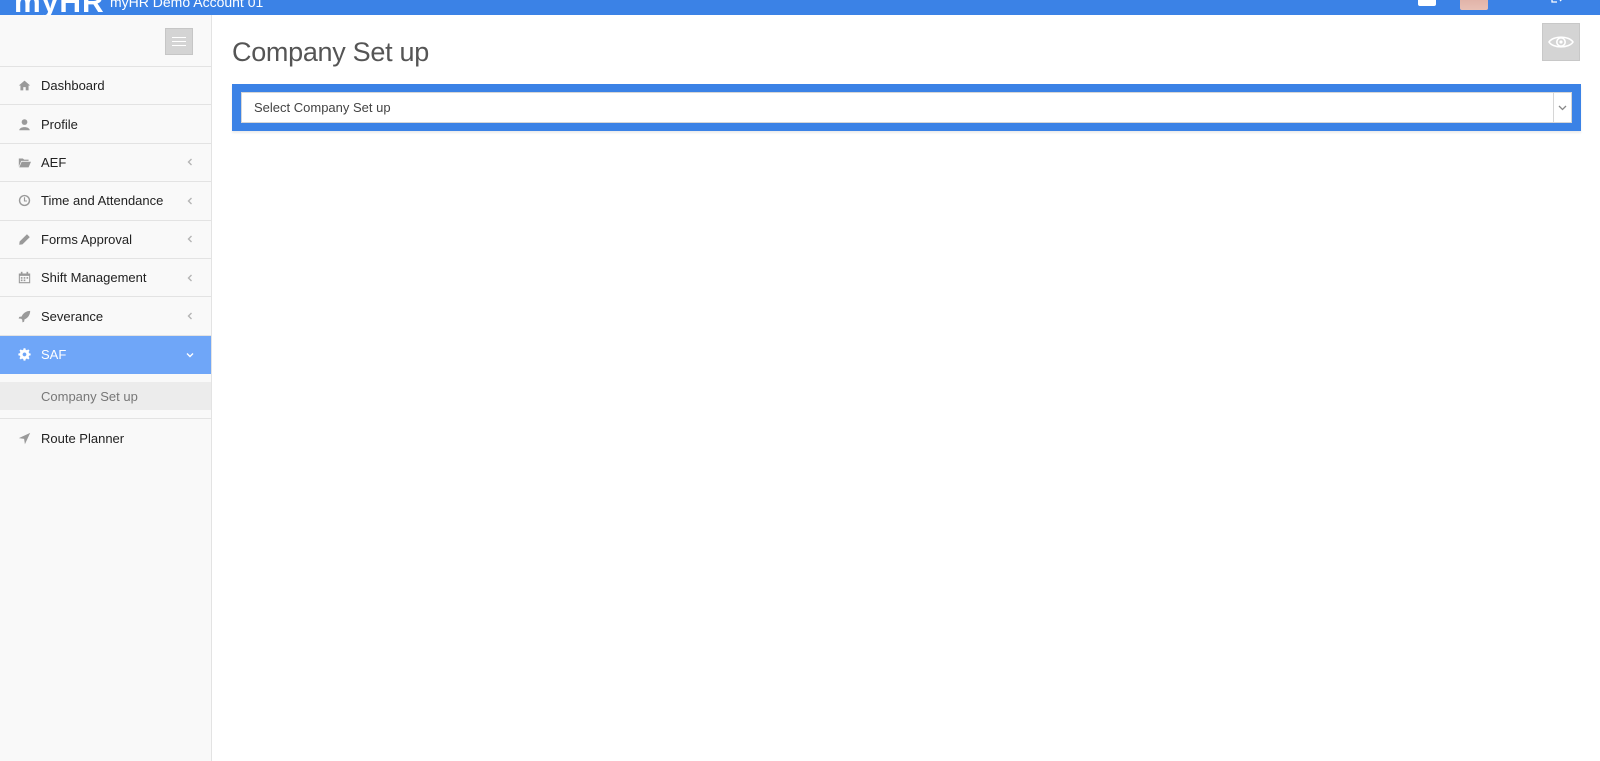 This screenshot has width=1600, height=761. What do you see at coordinates (105, 86) in the screenshot?
I see `sidebar-item-dashboard: Dashboard` at bounding box center [105, 86].